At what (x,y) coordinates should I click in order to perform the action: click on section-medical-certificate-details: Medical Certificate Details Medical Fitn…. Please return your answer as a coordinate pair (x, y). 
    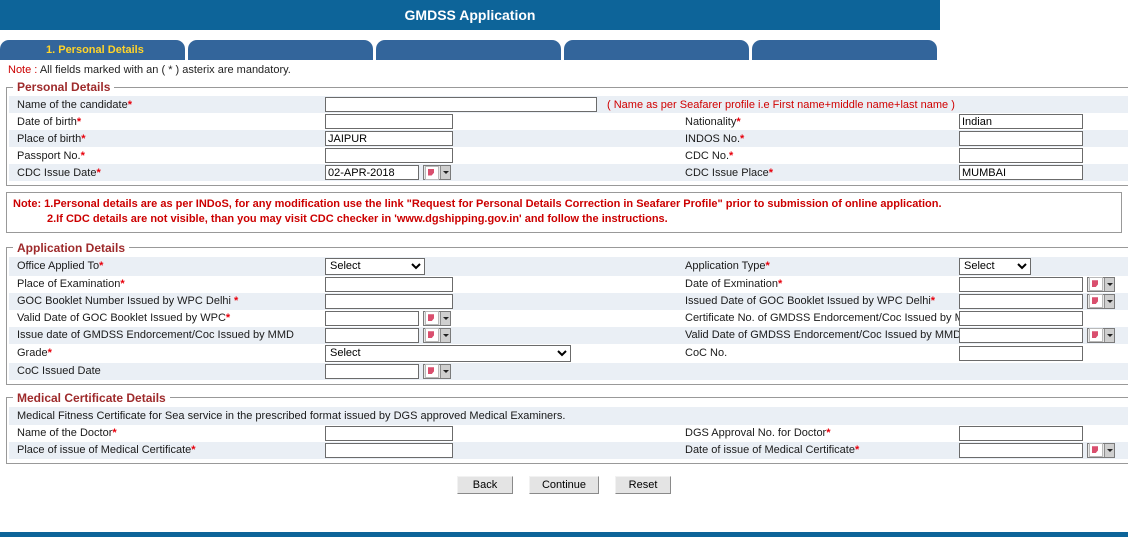
    Looking at the image, I should click on (567, 427).